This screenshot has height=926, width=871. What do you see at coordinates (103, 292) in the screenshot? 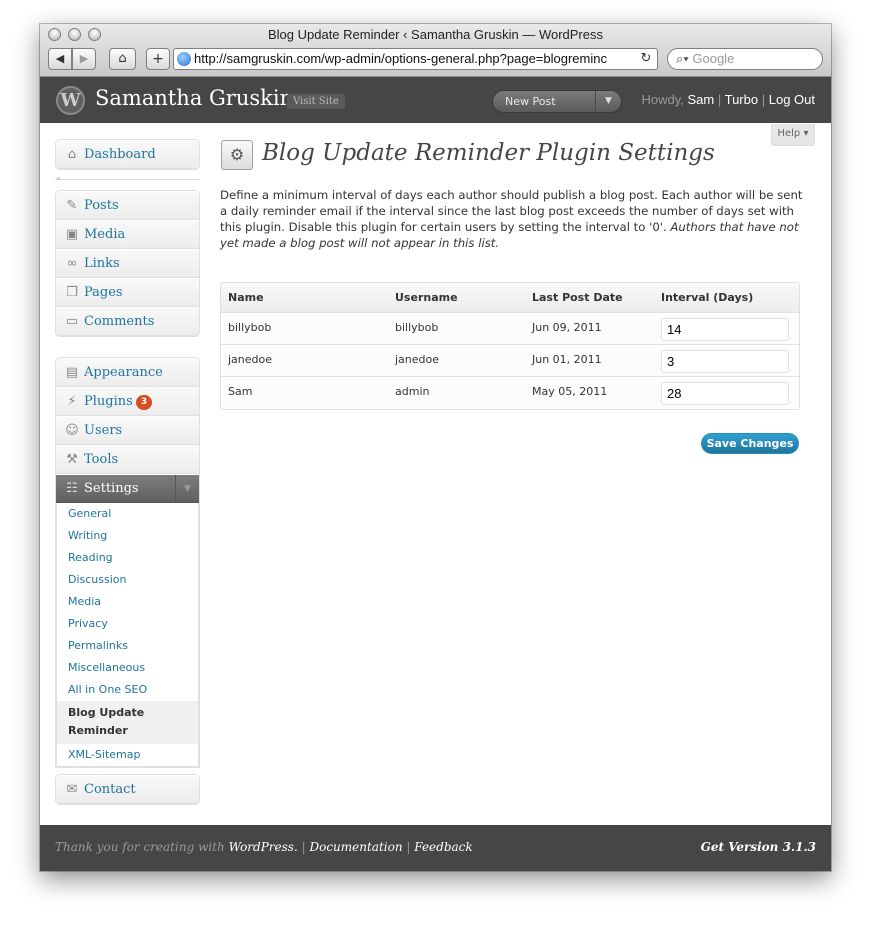
I see `sidebar-item-label: Pages` at bounding box center [103, 292].